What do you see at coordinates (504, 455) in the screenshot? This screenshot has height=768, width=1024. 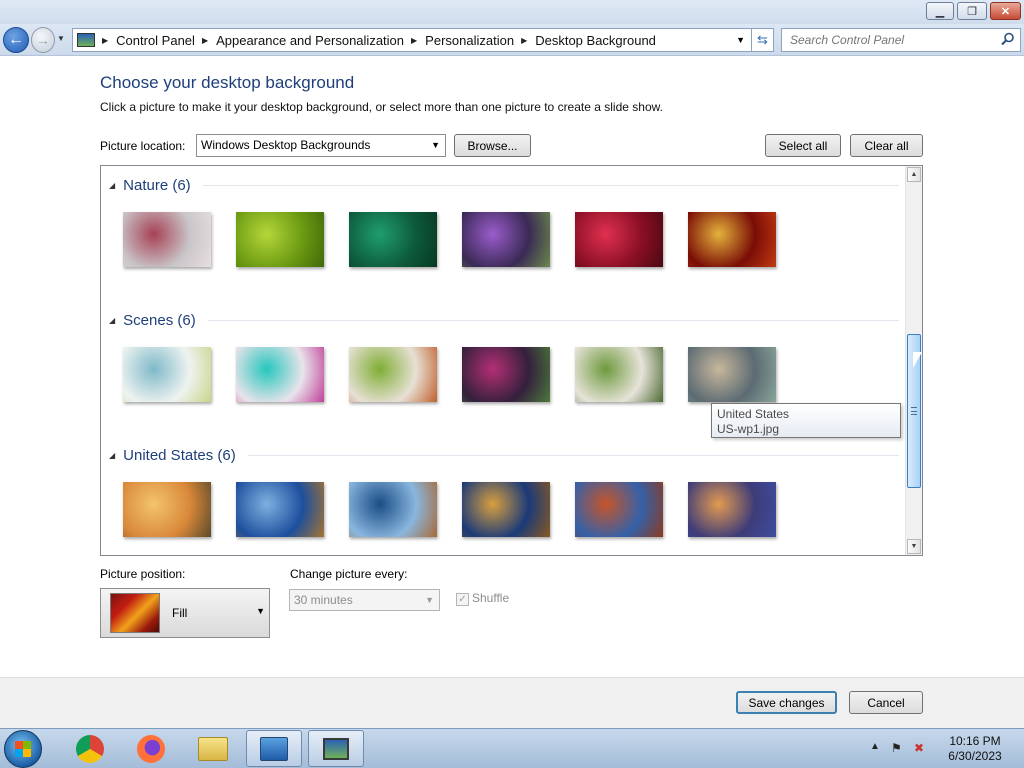 I see `group-header: ◢ United States (6)` at bounding box center [504, 455].